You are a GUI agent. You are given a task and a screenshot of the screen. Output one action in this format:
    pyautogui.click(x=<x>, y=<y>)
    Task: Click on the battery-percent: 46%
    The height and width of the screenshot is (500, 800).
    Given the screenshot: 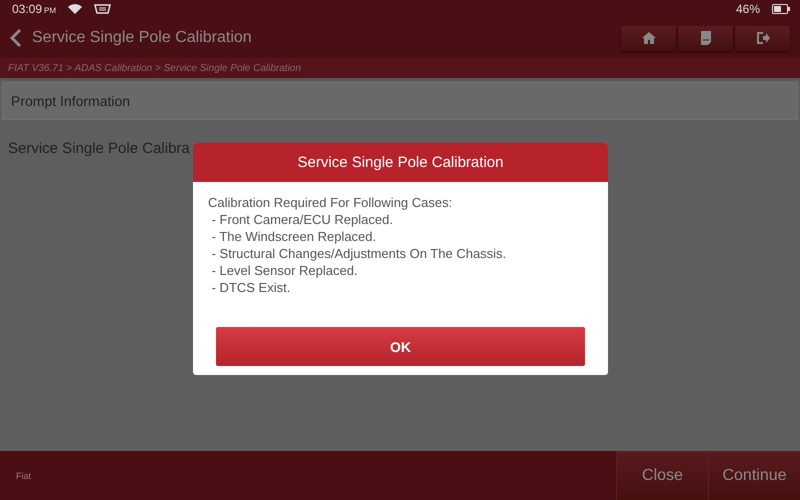 What is the action you would take?
    pyautogui.click(x=748, y=9)
    